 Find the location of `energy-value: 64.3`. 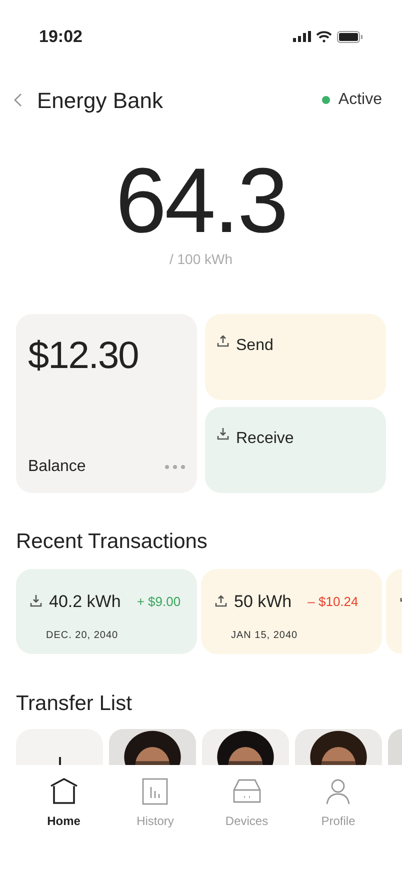

energy-value: 64.3 is located at coordinates (201, 201).